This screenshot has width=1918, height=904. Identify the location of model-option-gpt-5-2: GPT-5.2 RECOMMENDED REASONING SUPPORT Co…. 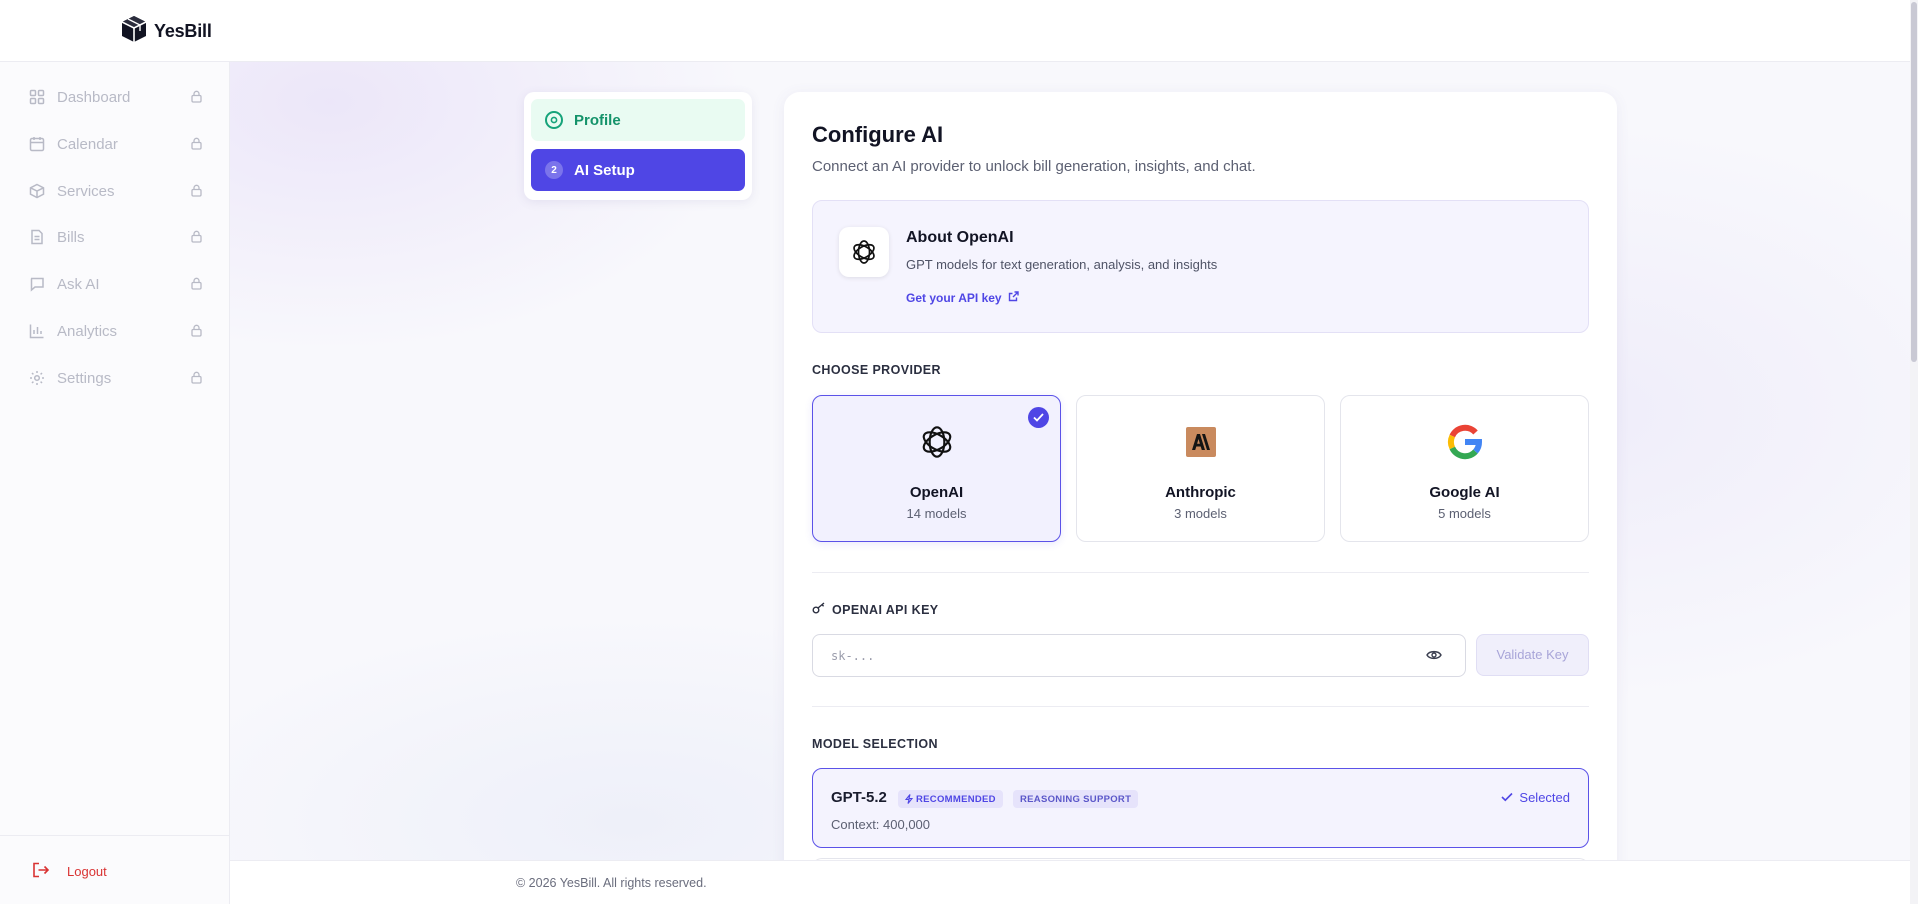
(1200, 808).